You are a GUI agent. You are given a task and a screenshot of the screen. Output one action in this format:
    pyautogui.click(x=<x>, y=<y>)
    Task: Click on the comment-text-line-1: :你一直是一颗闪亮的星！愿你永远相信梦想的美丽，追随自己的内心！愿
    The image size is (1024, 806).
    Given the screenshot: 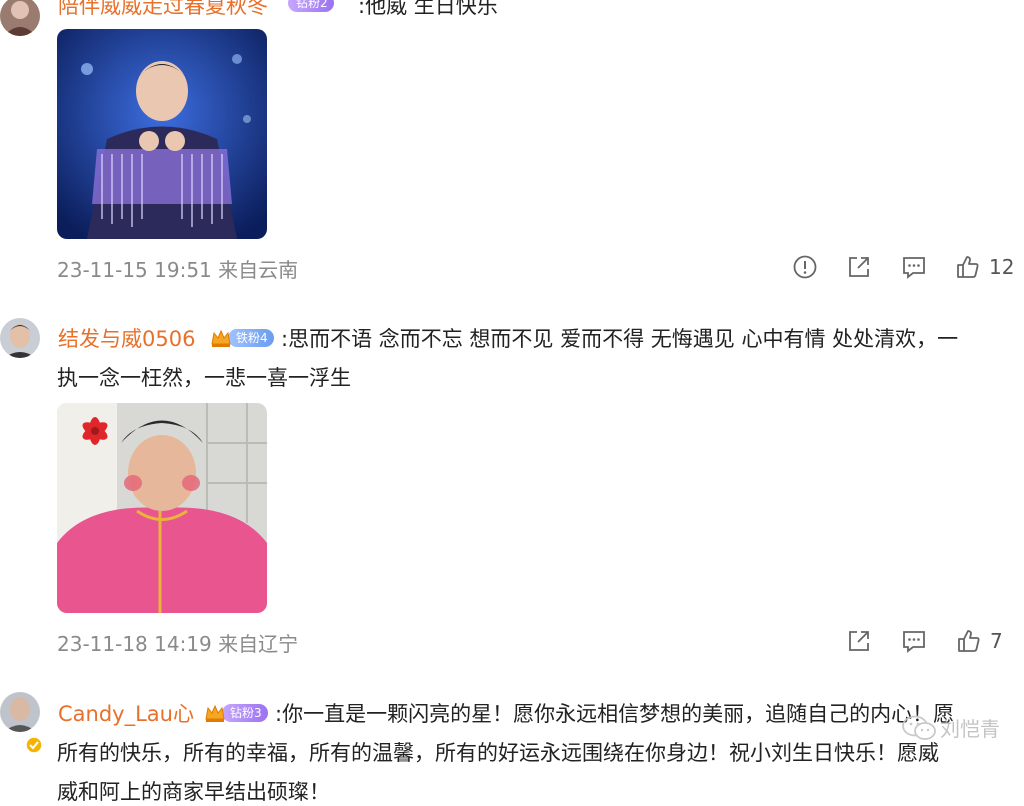 What is the action you would take?
    pyautogui.click(x=615, y=714)
    